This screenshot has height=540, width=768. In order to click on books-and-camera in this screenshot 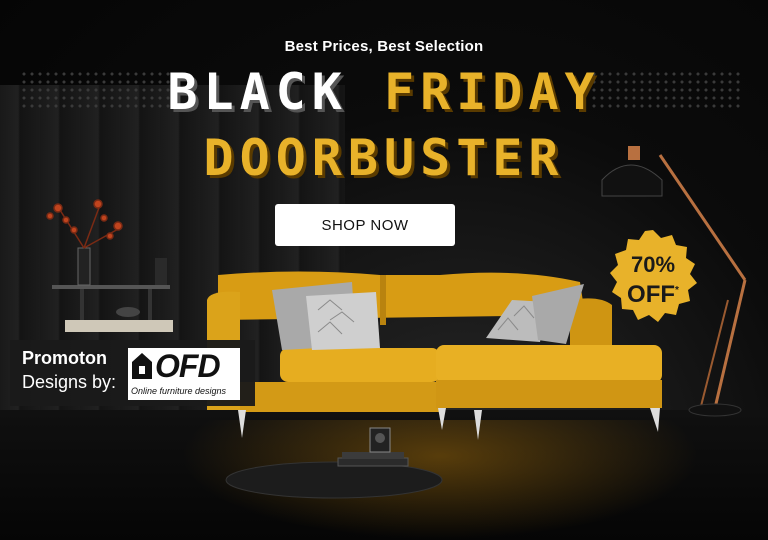, I will do `click(373, 447)`.